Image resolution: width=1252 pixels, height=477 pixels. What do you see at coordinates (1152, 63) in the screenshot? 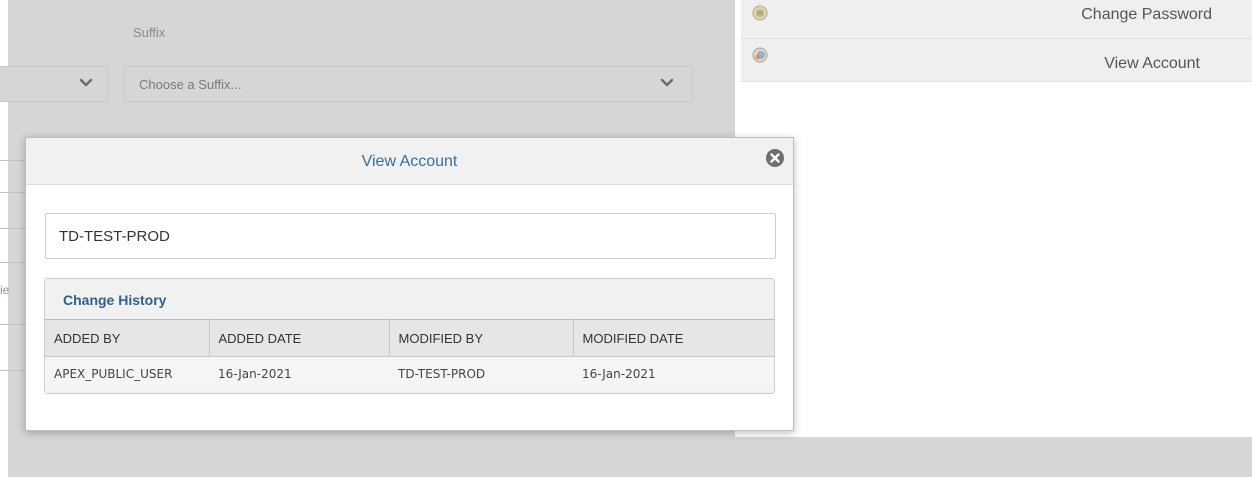
I see `menu-item-label: View Account` at bounding box center [1152, 63].